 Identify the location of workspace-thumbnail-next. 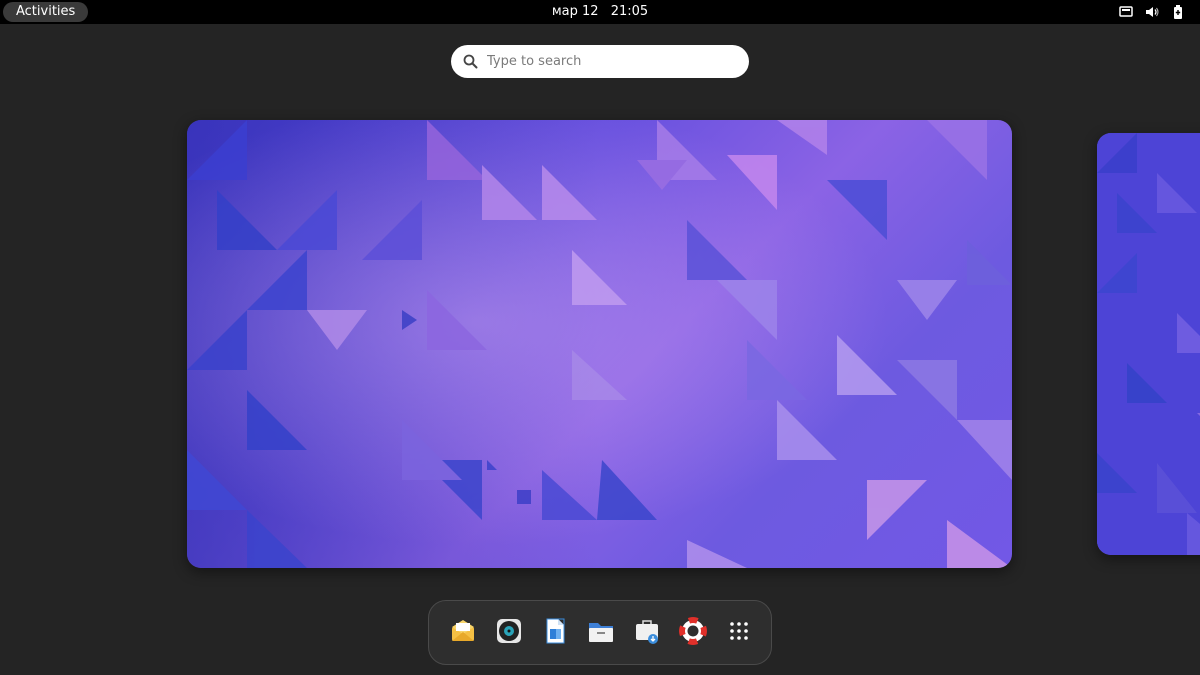
(1148, 344).